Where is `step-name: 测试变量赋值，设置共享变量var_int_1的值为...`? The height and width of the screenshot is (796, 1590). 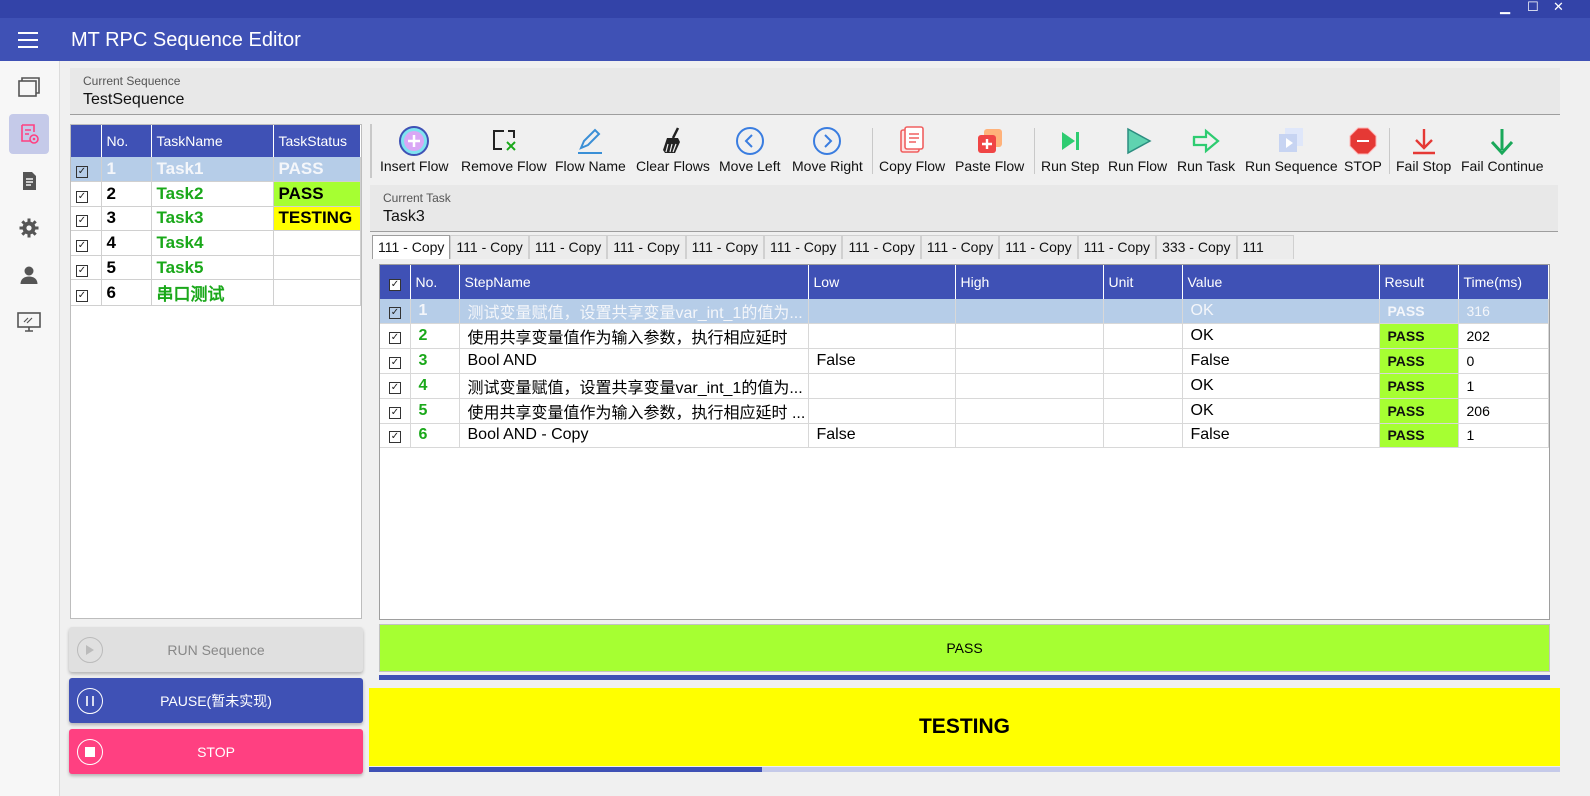 step-name: 测试变量赋值，设置共享变量var_int_1的值为... is located at coordinates (634, 312).